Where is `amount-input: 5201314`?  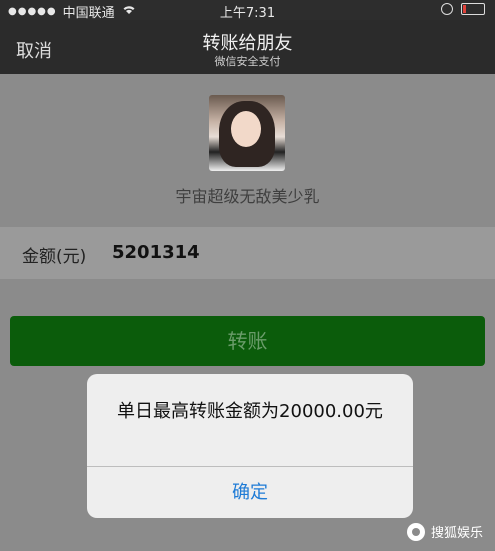 amount-input: 5201314 is located at coordinates (156, 252).